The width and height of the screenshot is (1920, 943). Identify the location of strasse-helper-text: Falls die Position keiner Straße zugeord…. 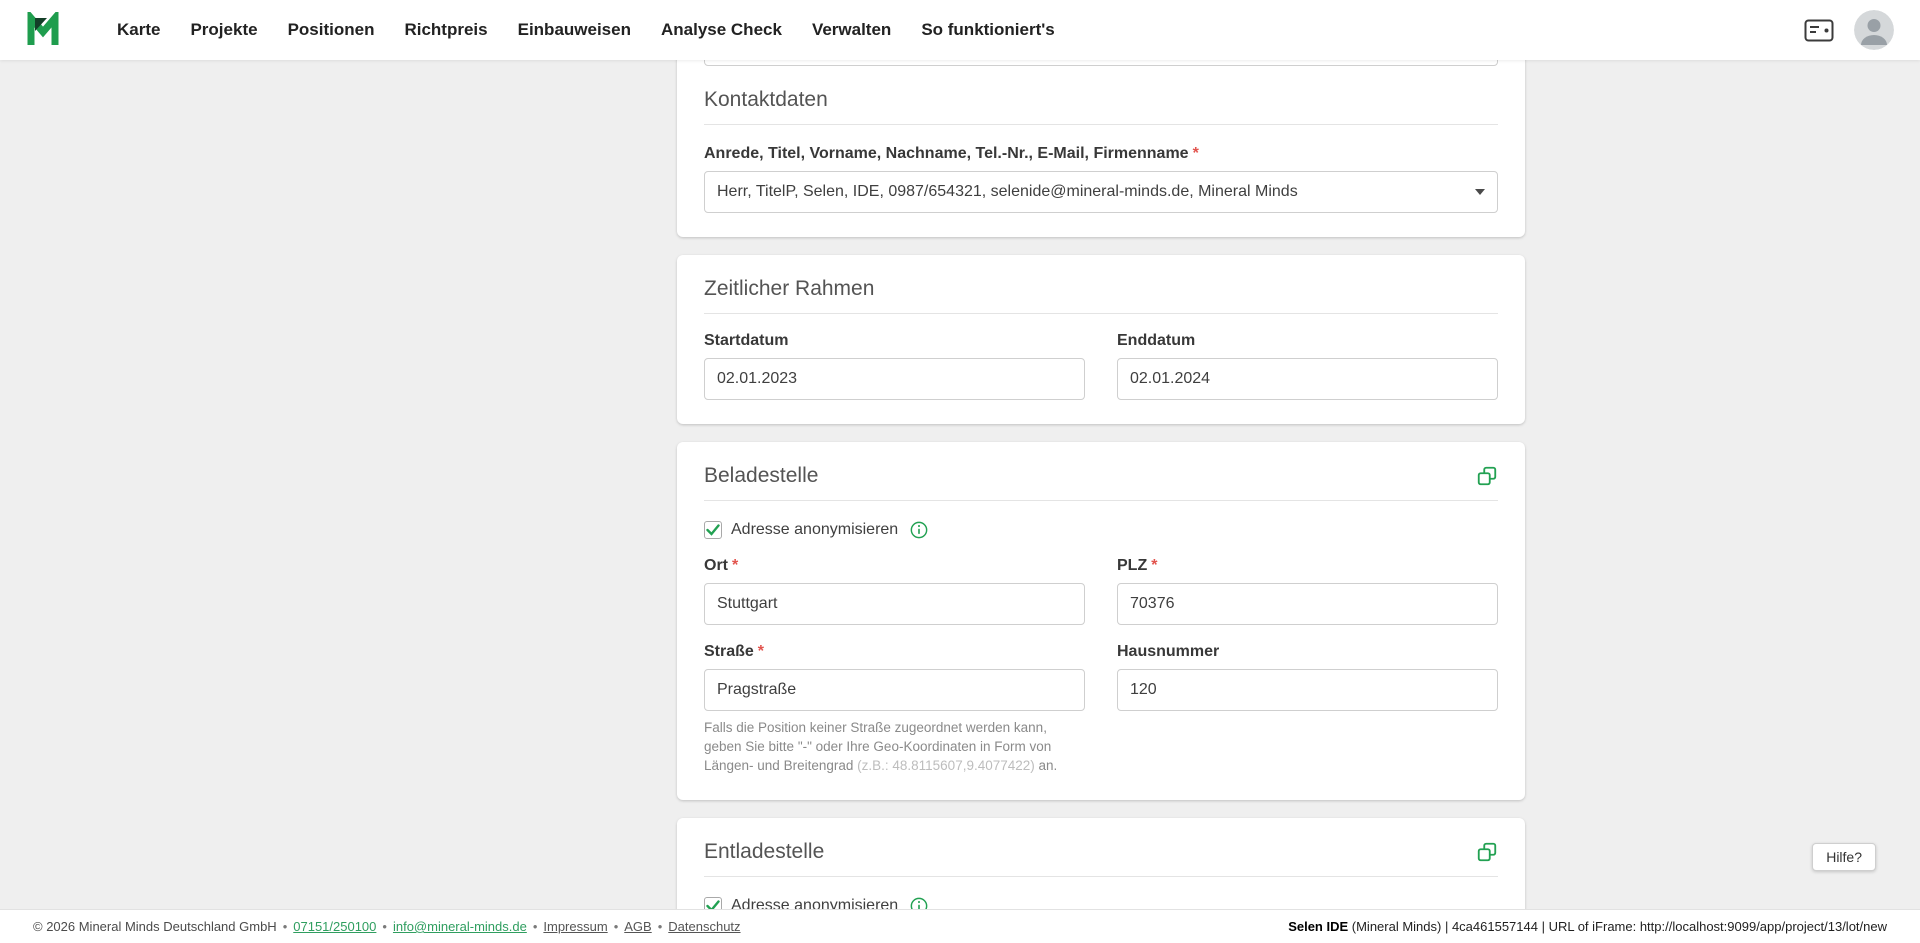
(894, 747).